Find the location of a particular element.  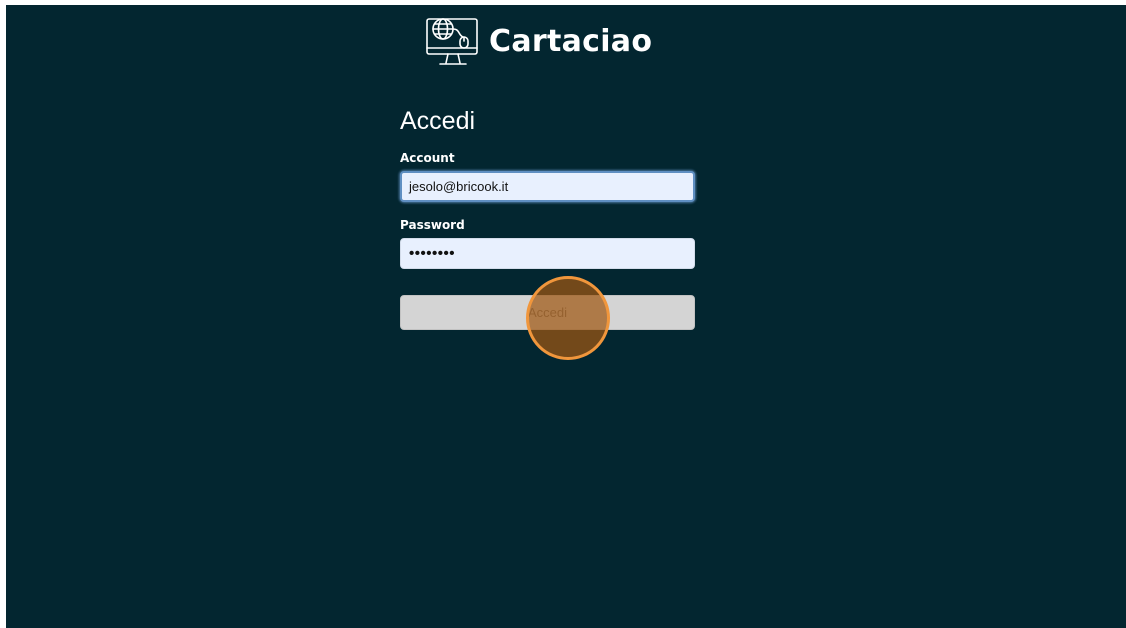

password-input: •••••••• is located at coordinates (547, 253).